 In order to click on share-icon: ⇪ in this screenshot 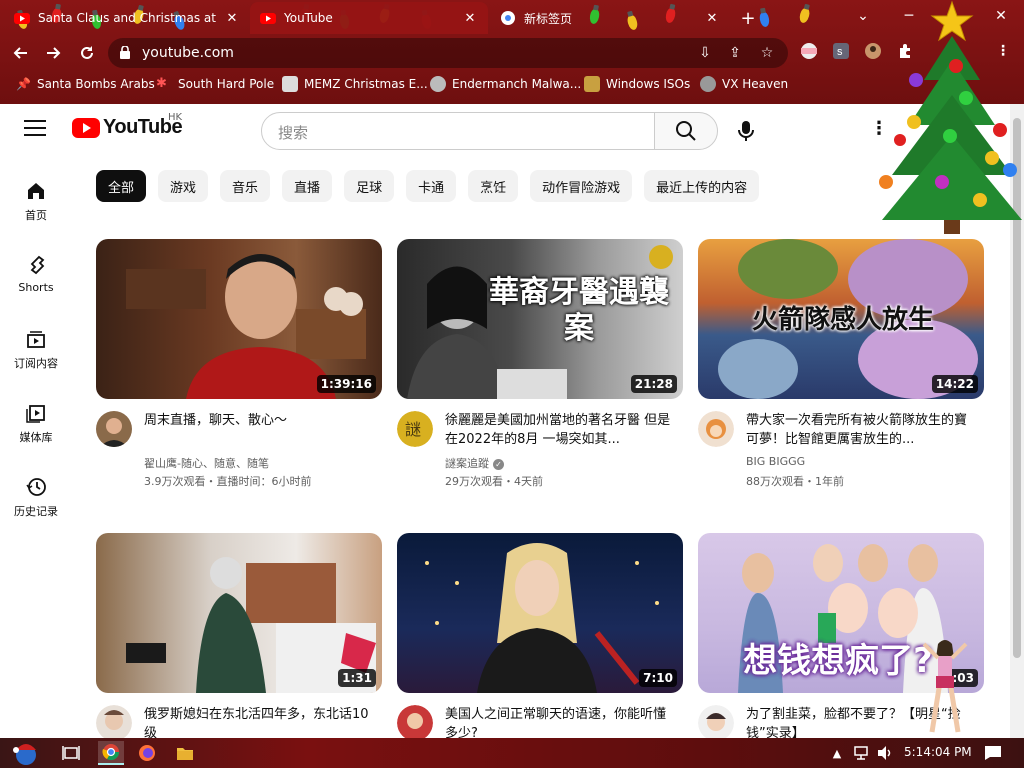, I will do `click(735, 53)`.